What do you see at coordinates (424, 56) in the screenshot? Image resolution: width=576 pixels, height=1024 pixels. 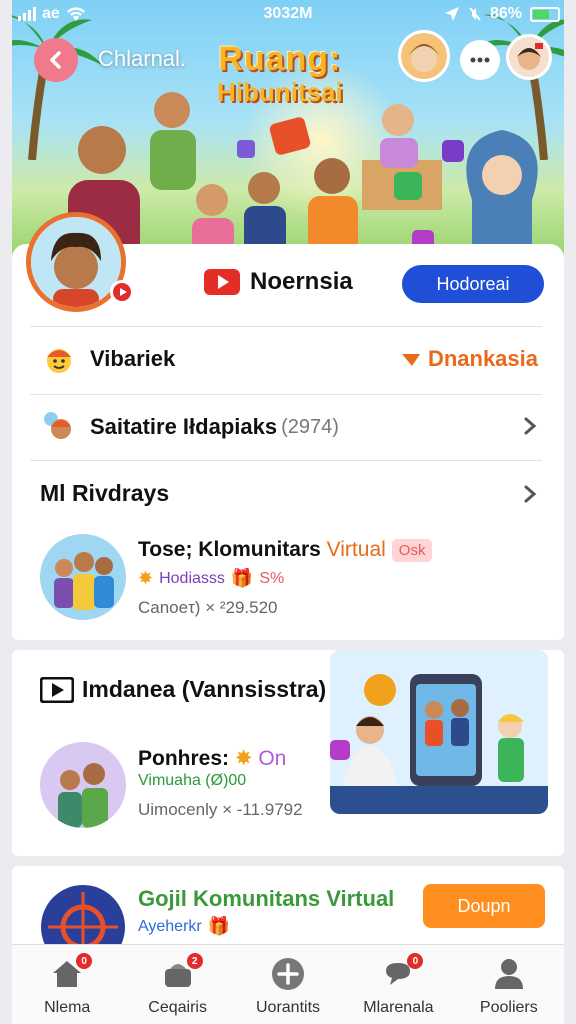 I see `avatar` at bounding box center [424, 56].